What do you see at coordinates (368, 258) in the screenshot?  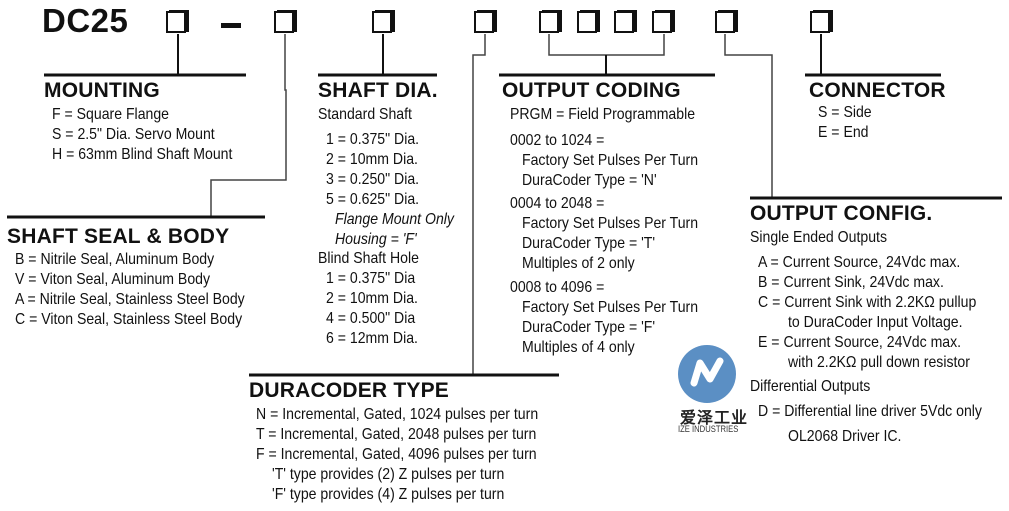 I see `blind-shaft-label: Blind Shaft Hole` at bounding box center [368, 258].